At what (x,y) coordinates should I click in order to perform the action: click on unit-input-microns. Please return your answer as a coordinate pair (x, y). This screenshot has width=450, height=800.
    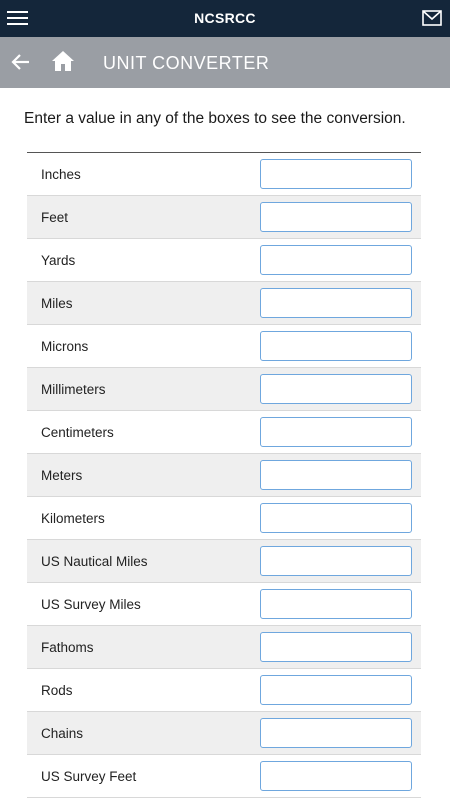
    Looking at the image, I should click on (336, 346).